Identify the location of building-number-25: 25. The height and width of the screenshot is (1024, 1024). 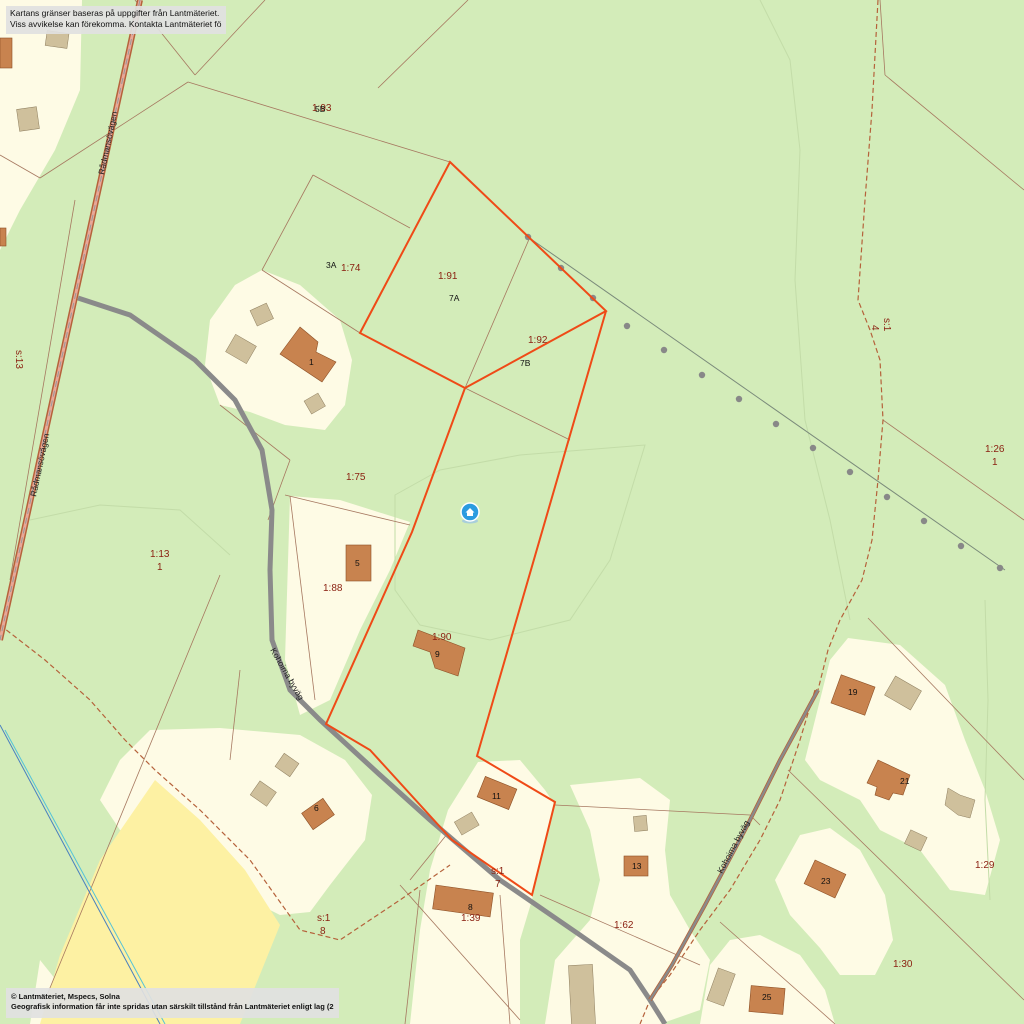
(767, 997).